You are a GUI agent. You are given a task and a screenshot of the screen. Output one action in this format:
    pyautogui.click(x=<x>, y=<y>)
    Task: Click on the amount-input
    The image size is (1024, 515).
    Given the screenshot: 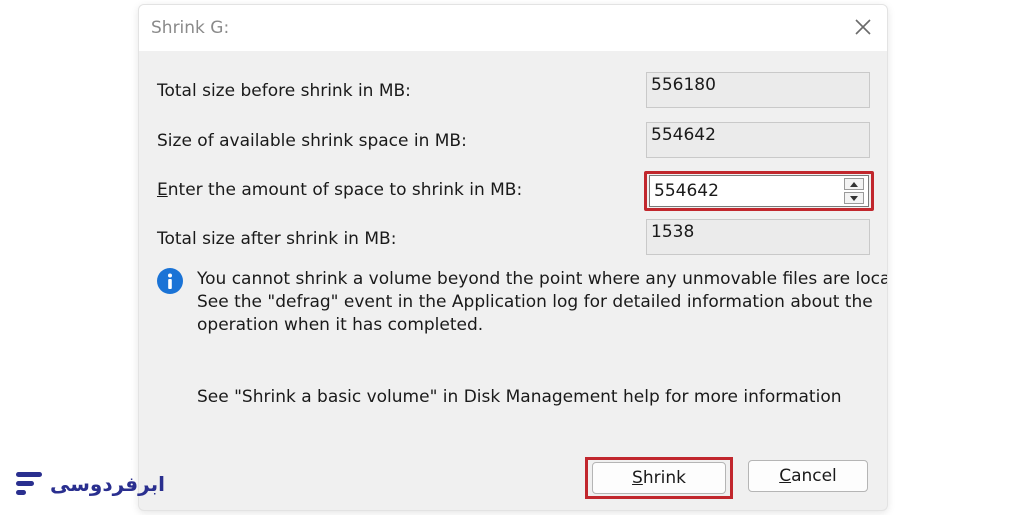 What is the action you would take?
    pyautogui.click(x=750, y=191)
    